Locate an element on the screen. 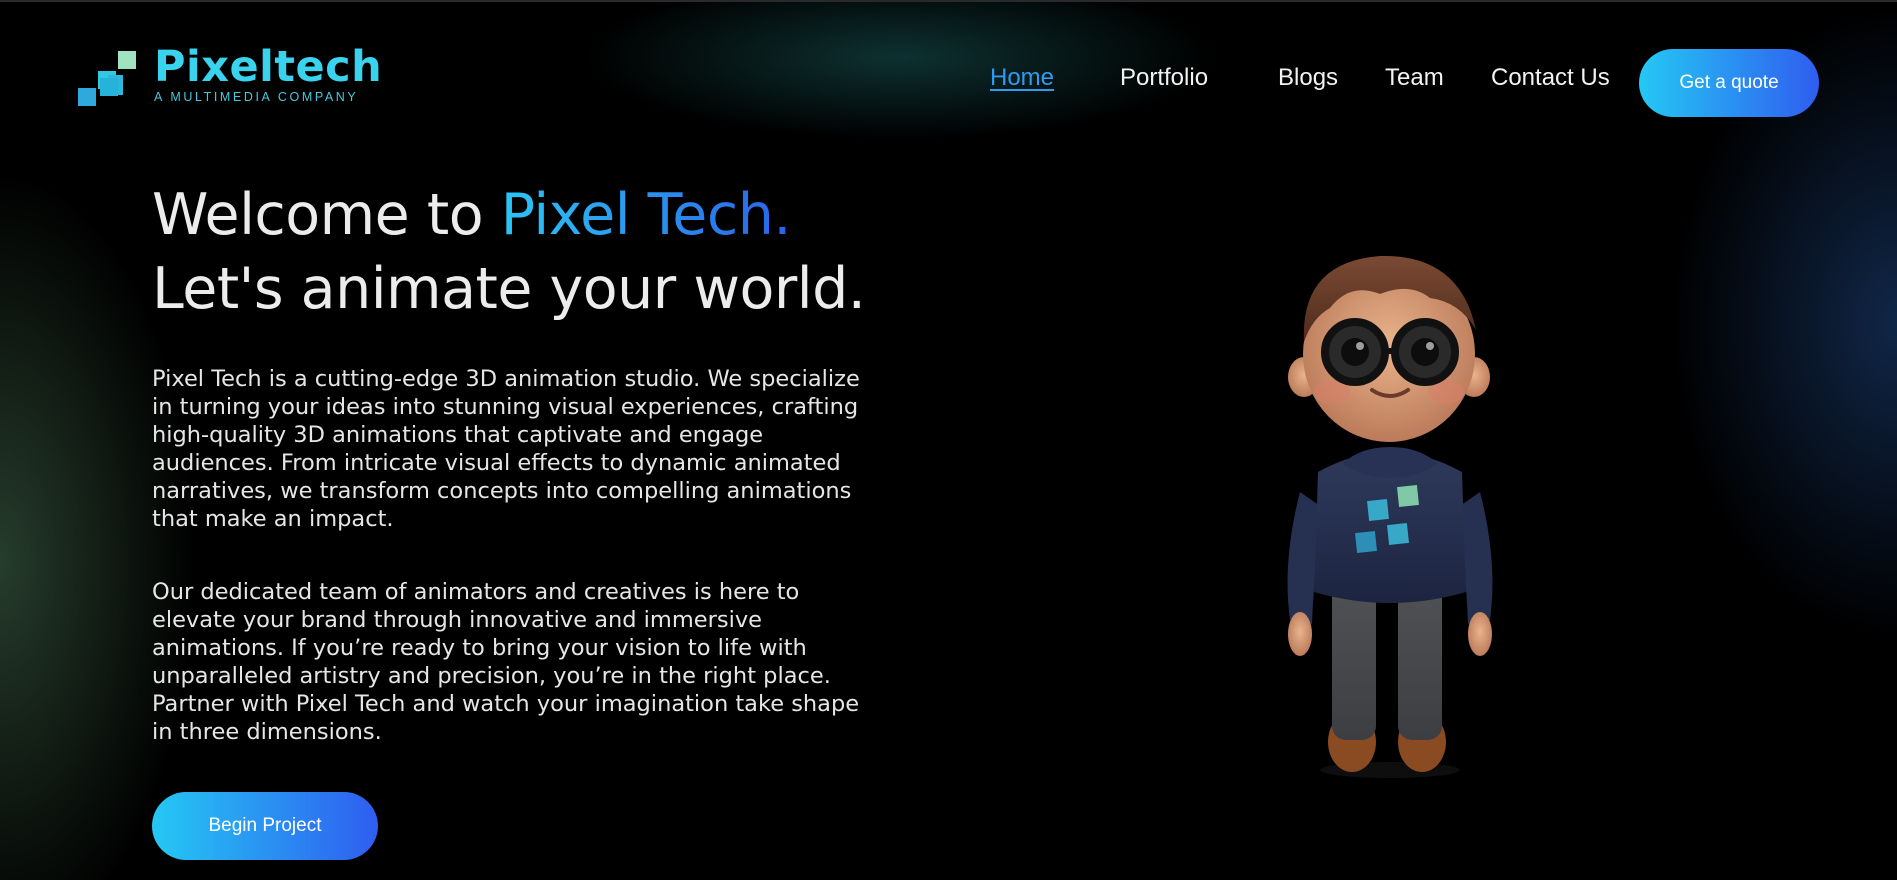  hero-title-line2: Let's animate your world. is located at coordinates (509, 289).